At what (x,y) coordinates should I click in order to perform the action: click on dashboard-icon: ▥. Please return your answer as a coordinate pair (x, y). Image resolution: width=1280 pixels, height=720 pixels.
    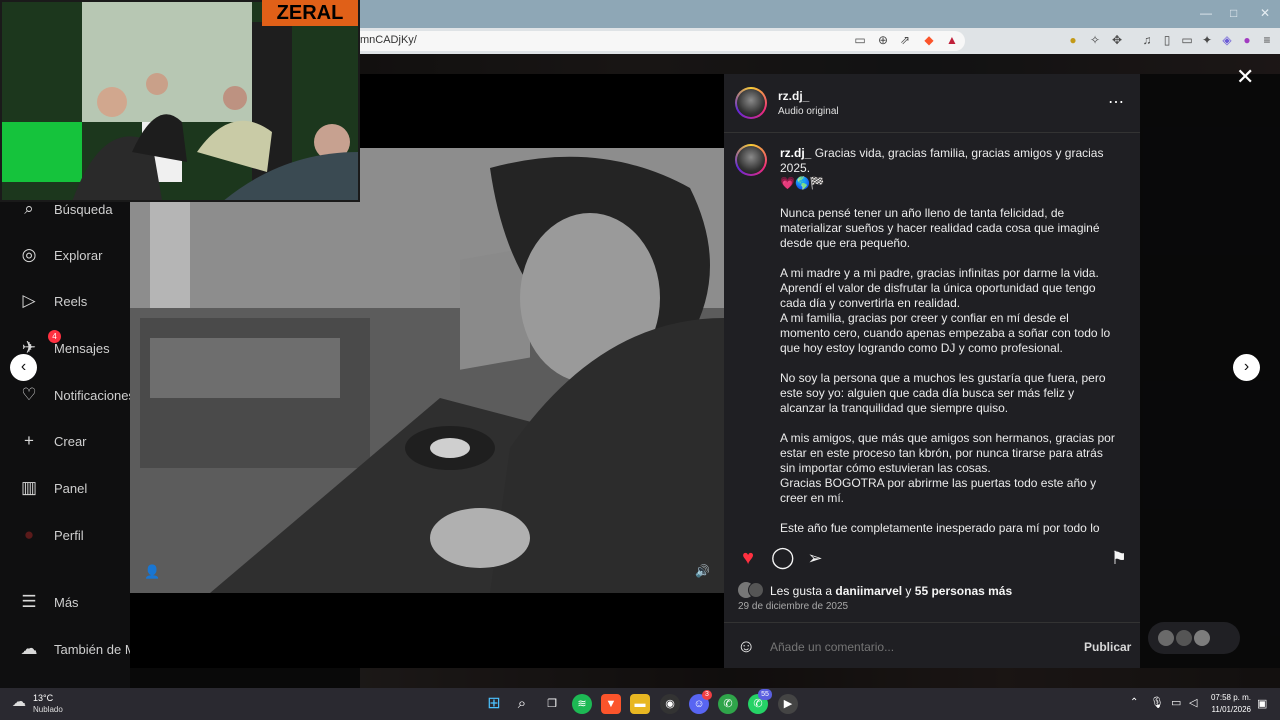
    Looking at the image, I should click on (29, 487).